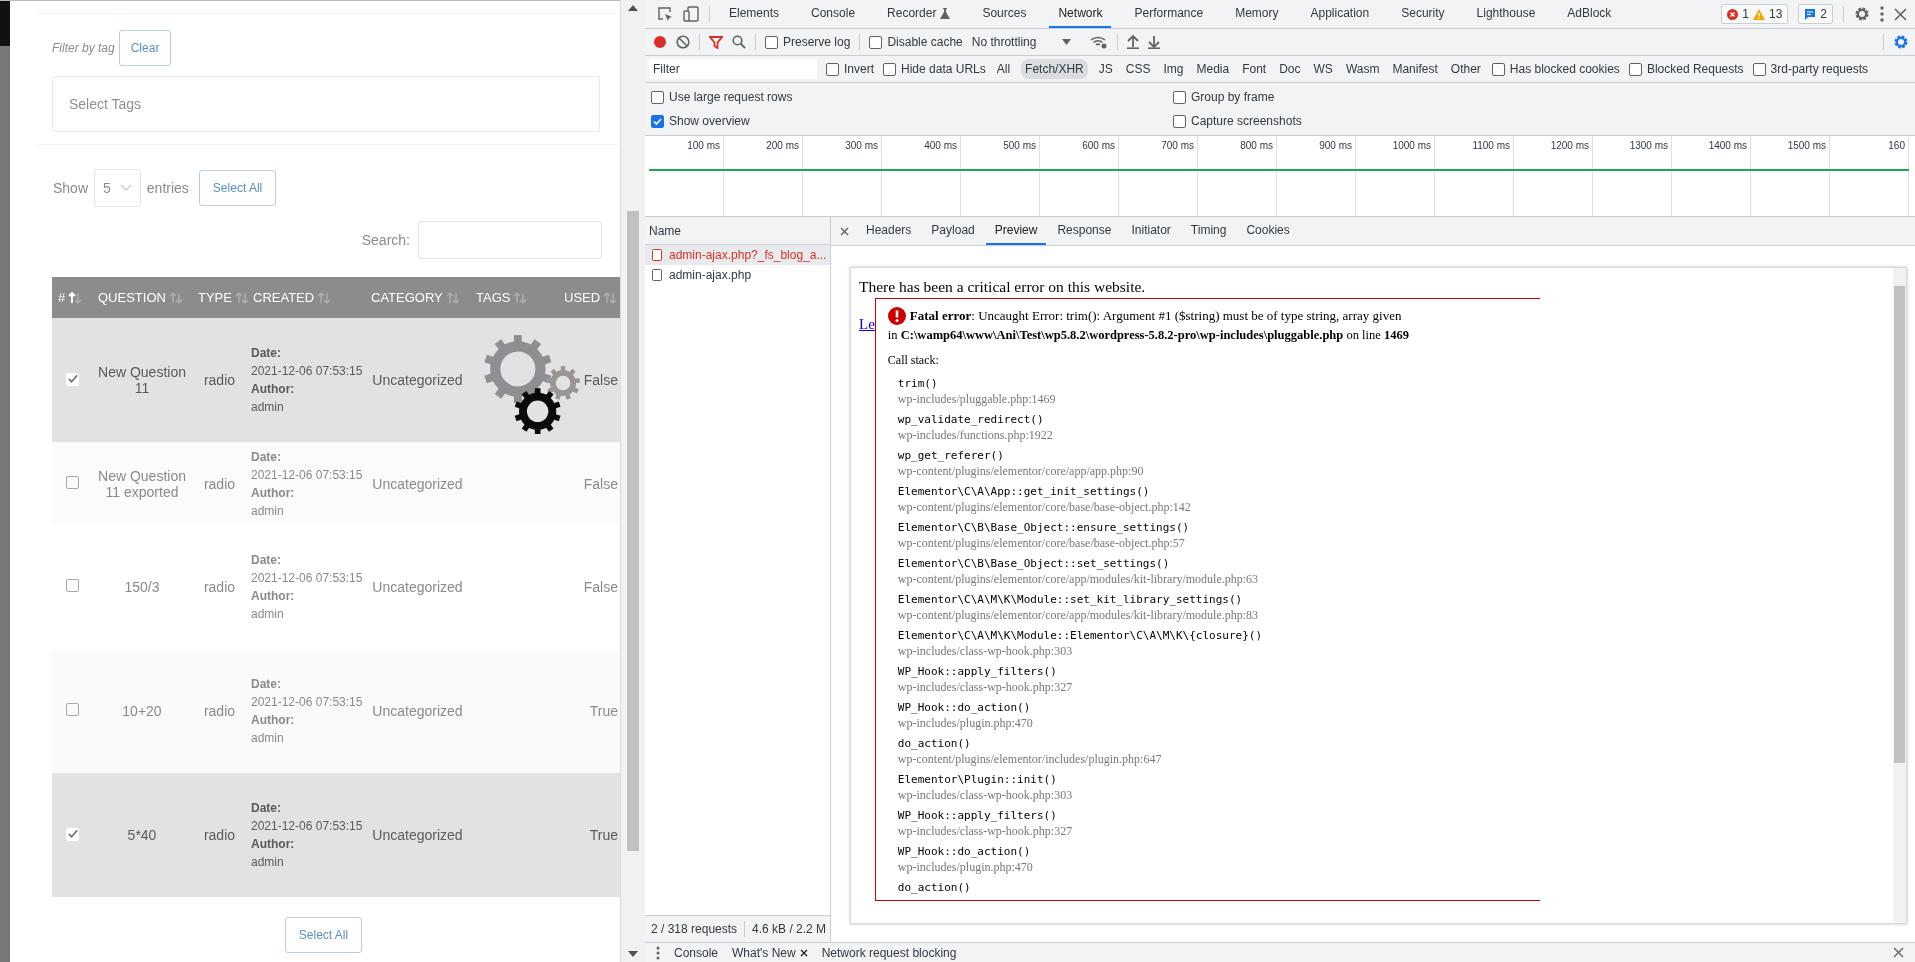 Image resolution: width=1915 pixels, height=962 pixels. I want to click on scroll-up-icon, so click(633, 8).